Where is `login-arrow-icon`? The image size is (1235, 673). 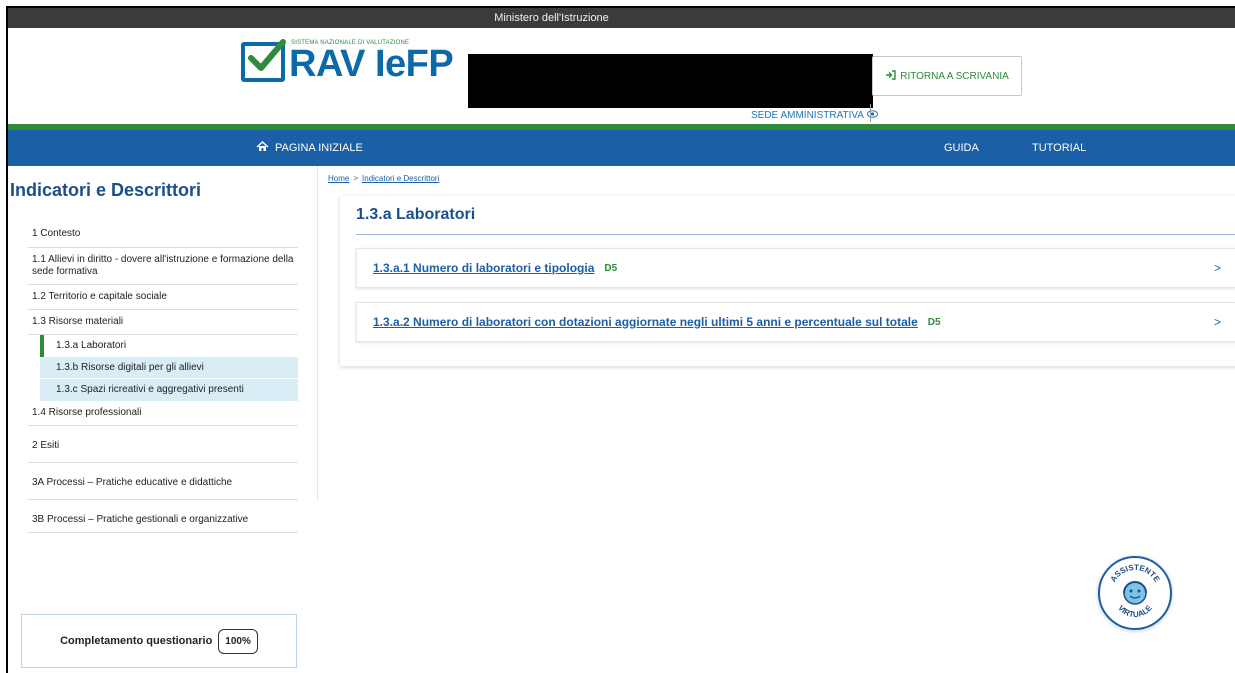 login-arrow-icon is located at coordinates (890, 76).